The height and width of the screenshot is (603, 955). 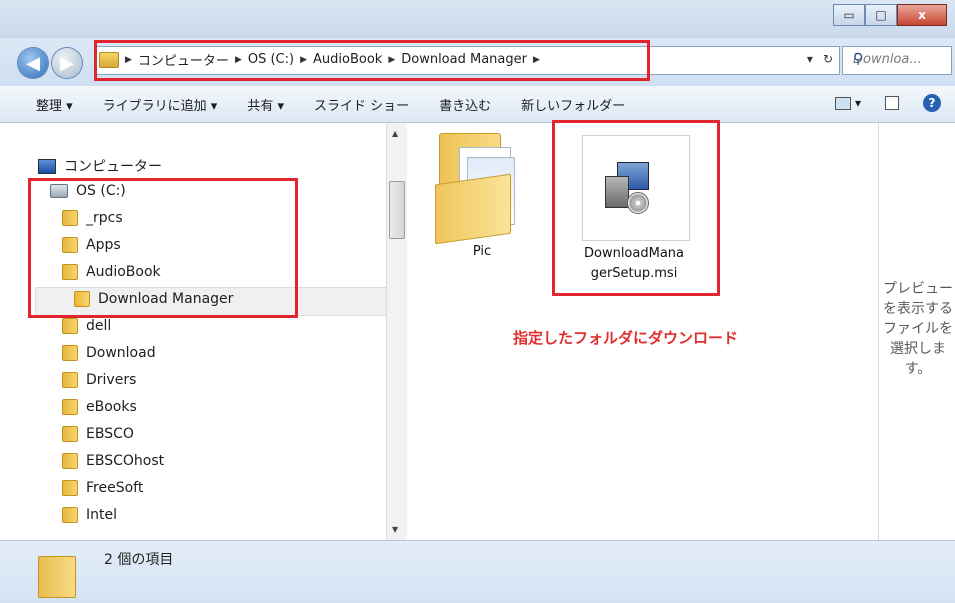 What do you see at coordinates (397, 210) in the screenshot?
I see `scroll-thumb` at bounding box center [397, 210].